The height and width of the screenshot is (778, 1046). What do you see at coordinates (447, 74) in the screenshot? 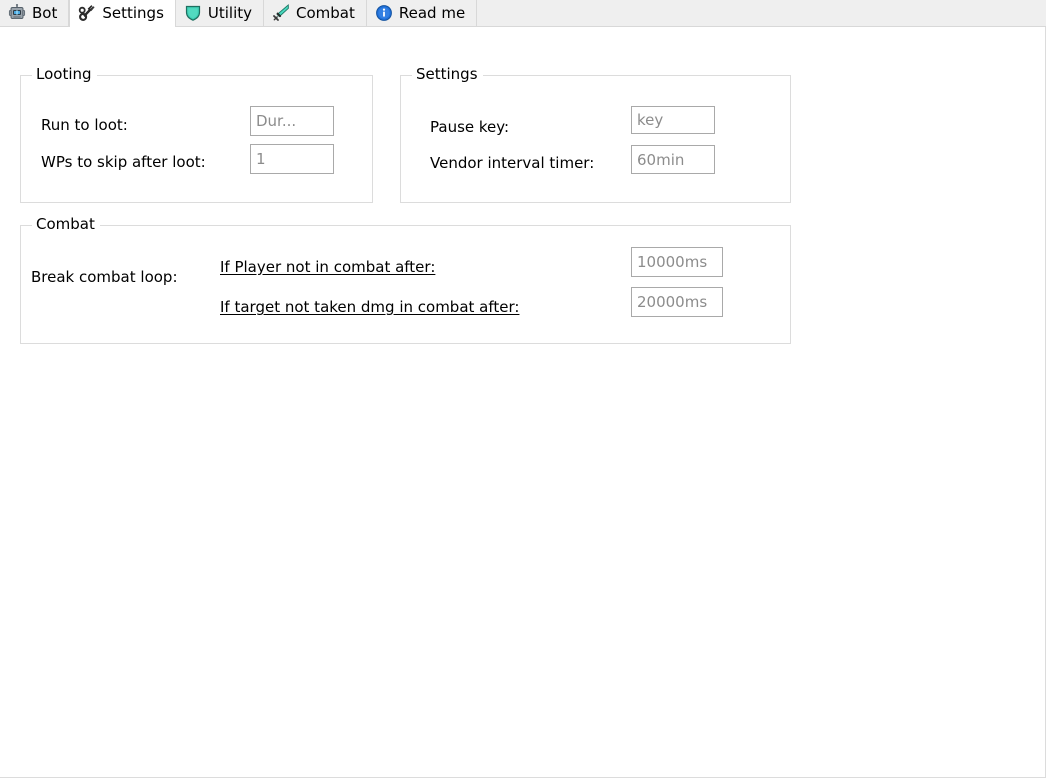
I see `group-title-settings: Settings` at bounding box center [447, 74].